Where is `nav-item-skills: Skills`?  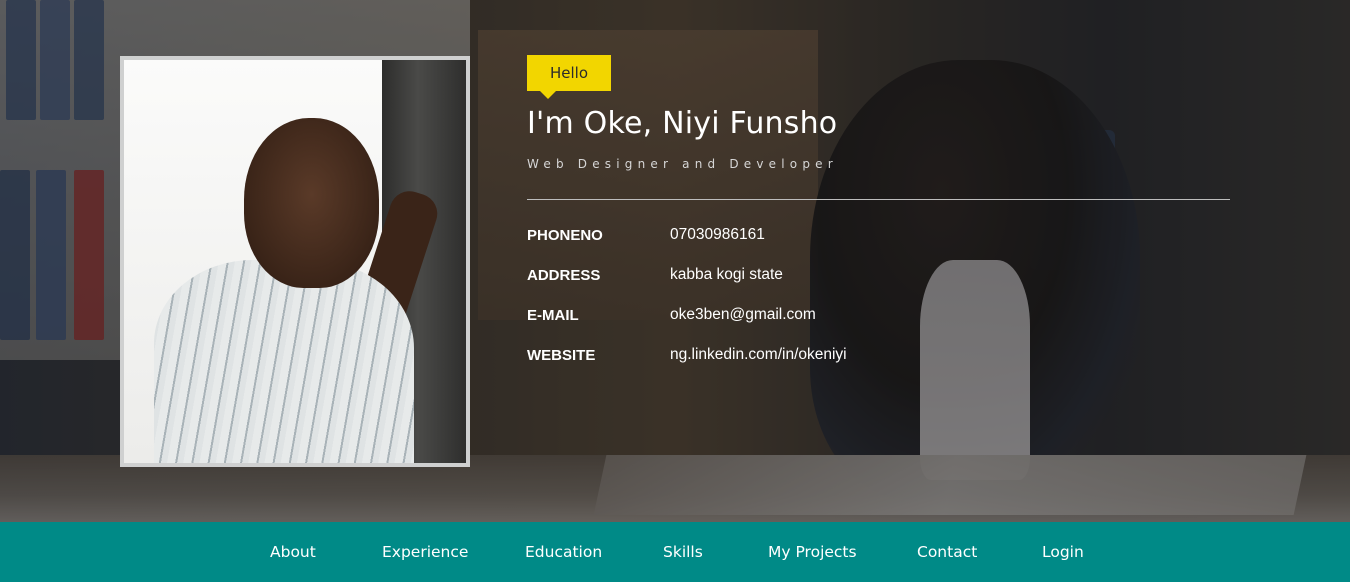 nav-item-skills: Skills is located at coordinates (683, 552).